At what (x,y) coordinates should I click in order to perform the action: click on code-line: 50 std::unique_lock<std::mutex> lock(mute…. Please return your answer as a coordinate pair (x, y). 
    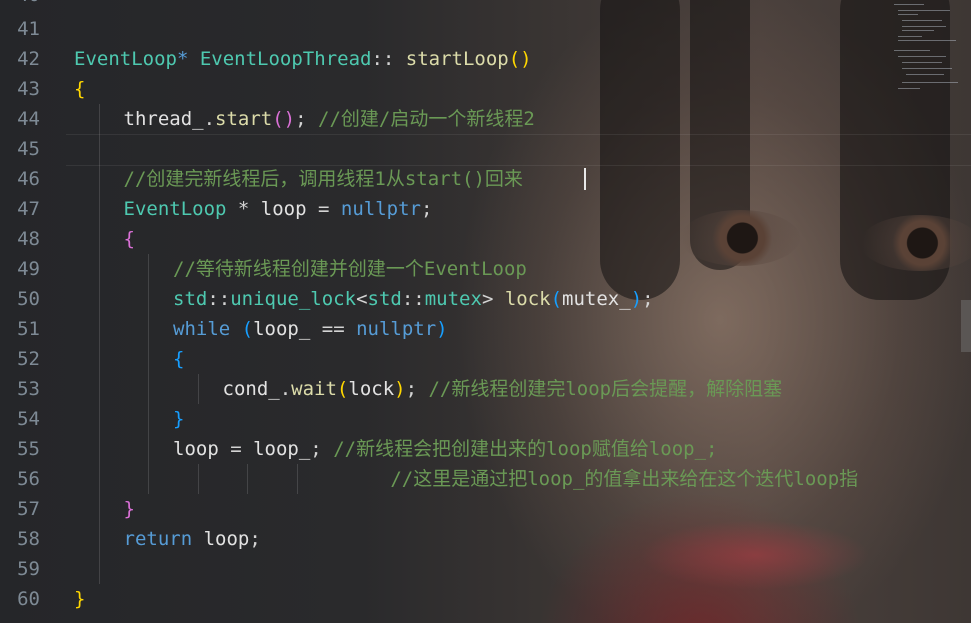
    Looking at the image, I should click on (485, 299).